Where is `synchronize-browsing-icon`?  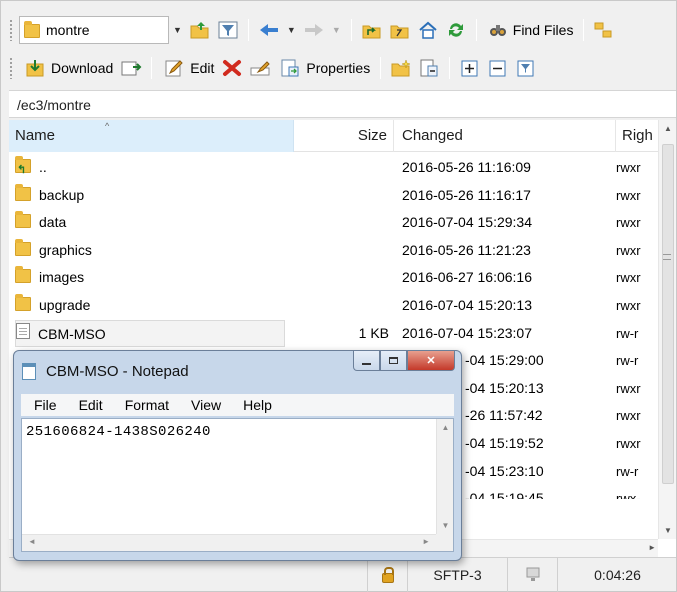 synchronize-browsing-icon is located at coordinates (604, 30).